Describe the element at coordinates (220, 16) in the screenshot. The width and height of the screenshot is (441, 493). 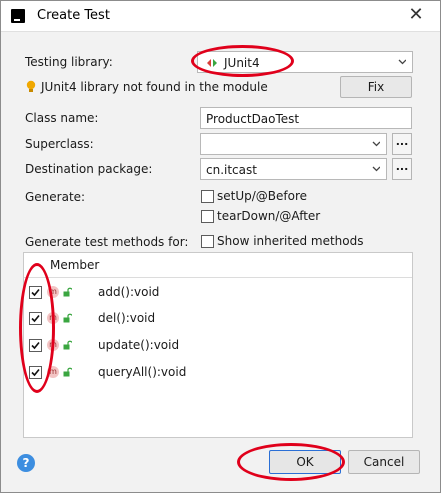
I see `title-bar: Create Test ✕` at that location.